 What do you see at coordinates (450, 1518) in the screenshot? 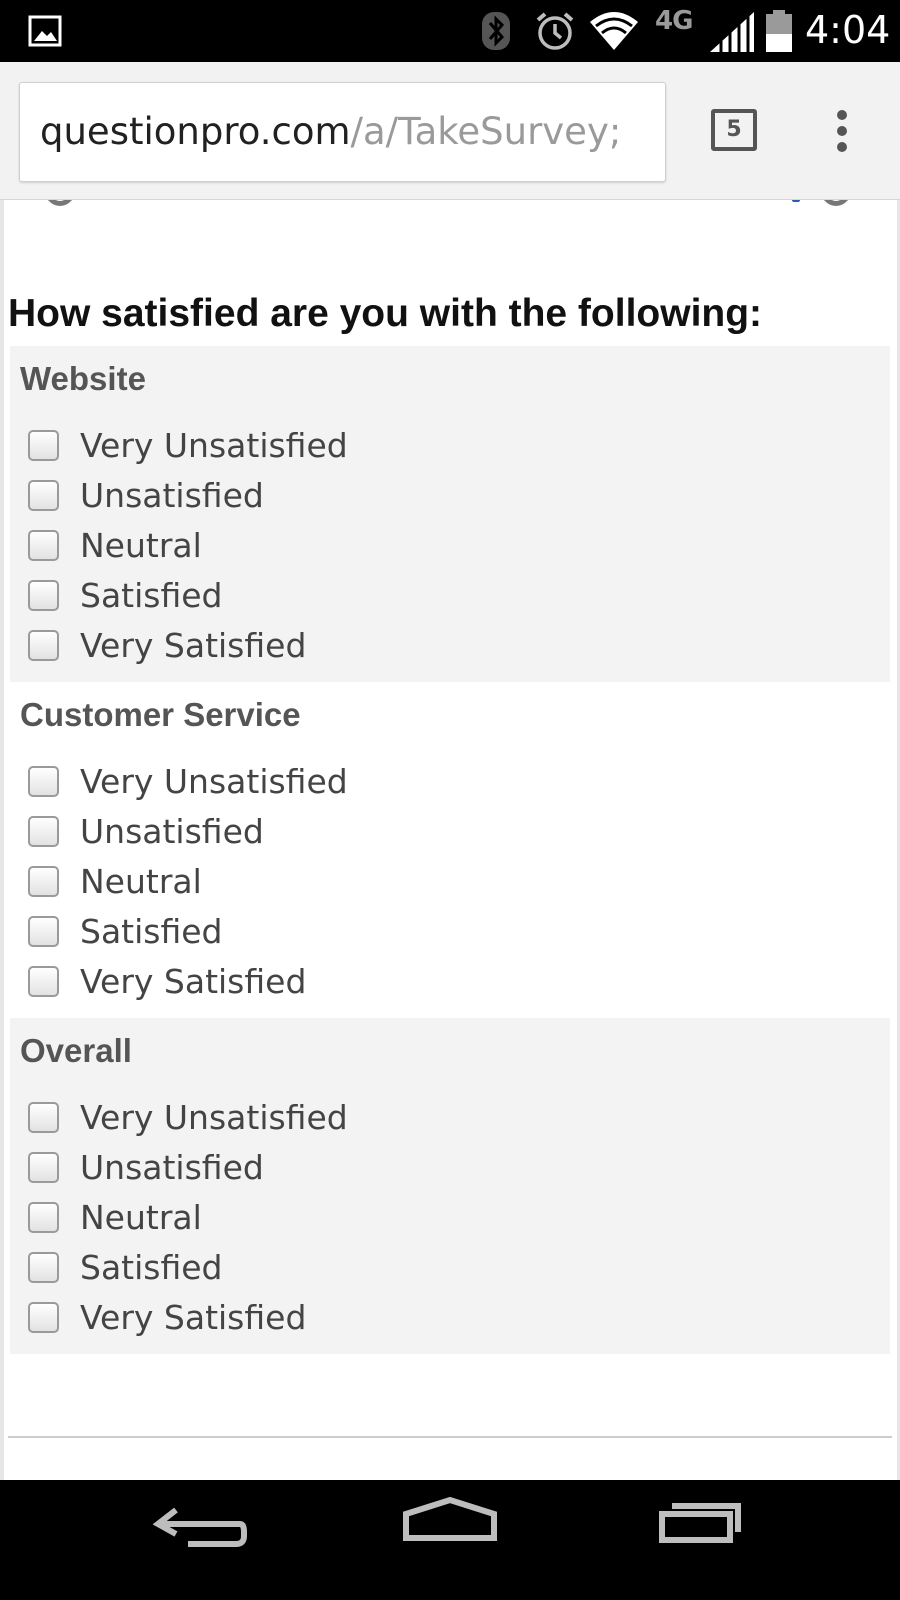
I see `home-icon` at bounding box center [450, 1518].